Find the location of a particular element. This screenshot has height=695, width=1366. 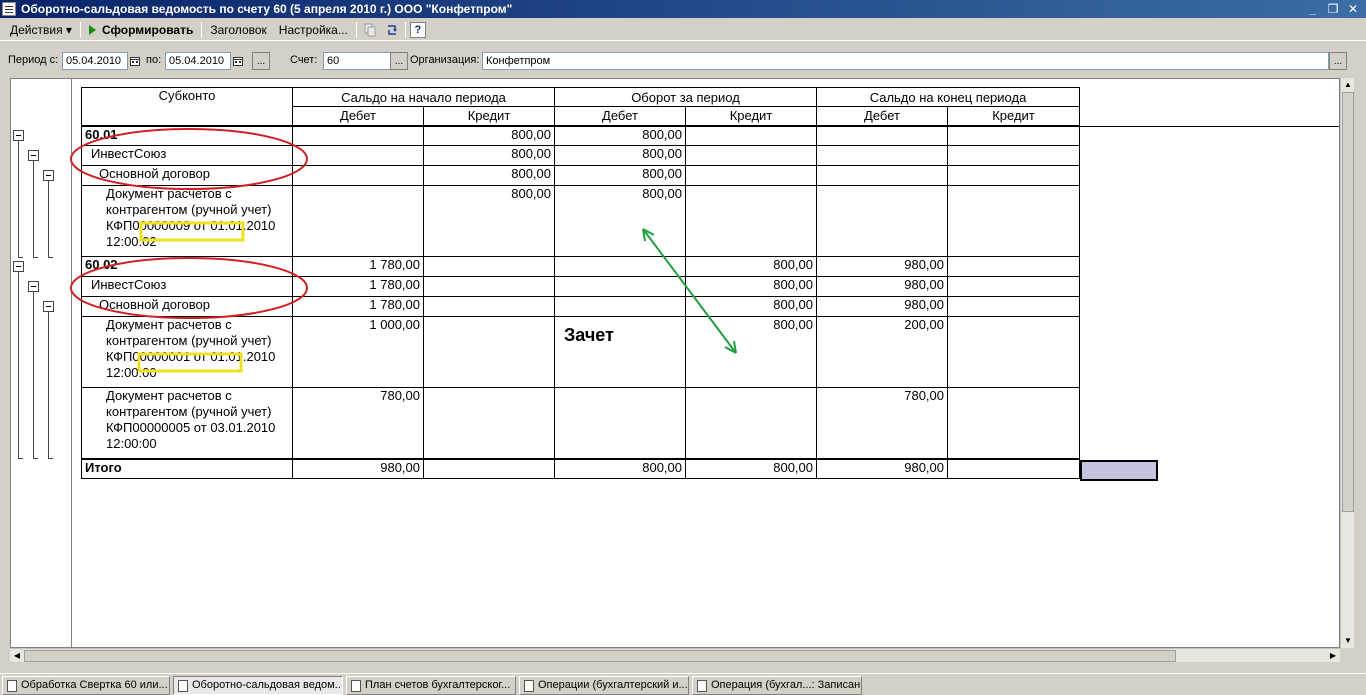

total-closing-credit is located at coordinates (1013, 468).